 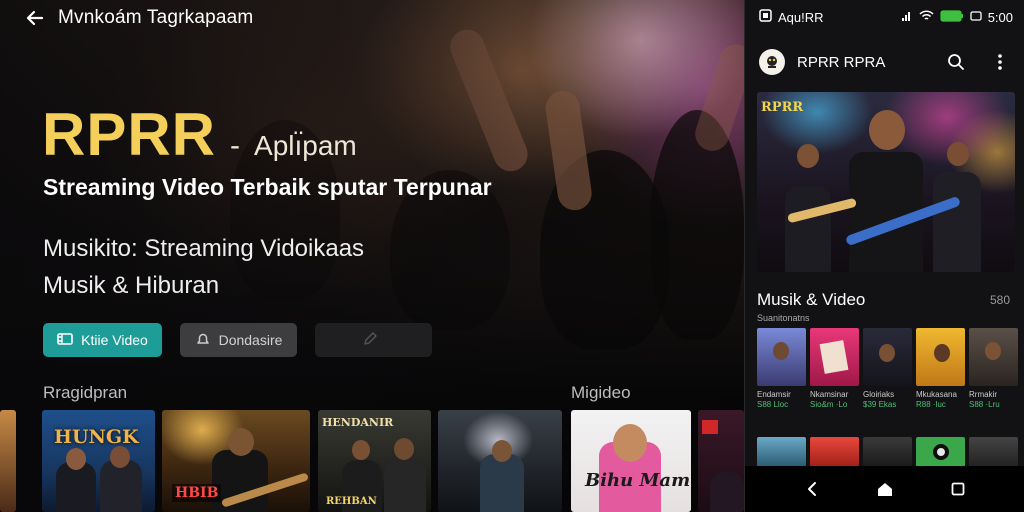 I want to click on thumbnail-row: HUNGK HBIB HENDANIR REHBAN Bihu Mam, so click(x=372, y=461).